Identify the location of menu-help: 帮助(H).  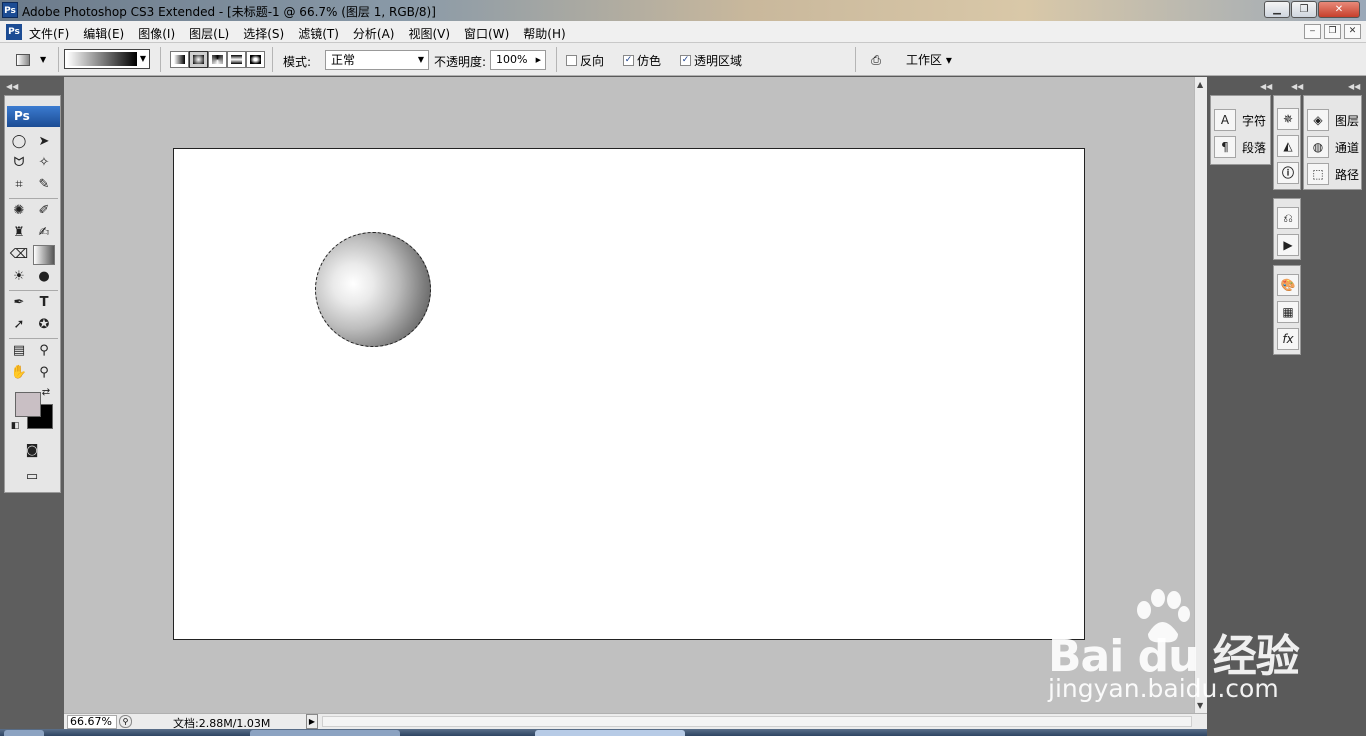
(544, 33).